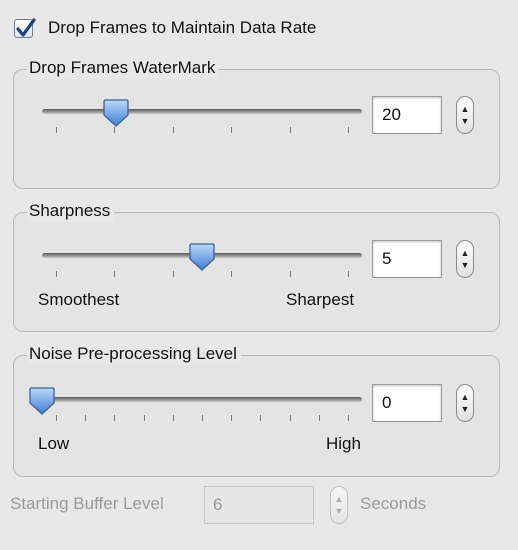 This screenshot has width=518, height=550. What do you see at coordinates (202, 111) in the screenshot?
I see `watermark-slider-track` at bounding box center [202, 111].